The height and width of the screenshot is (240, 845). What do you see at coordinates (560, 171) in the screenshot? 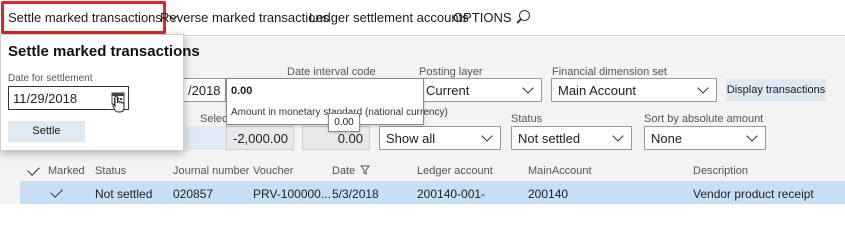
I see `col-main-account: MainAccount` at bounding box center [560, 171].